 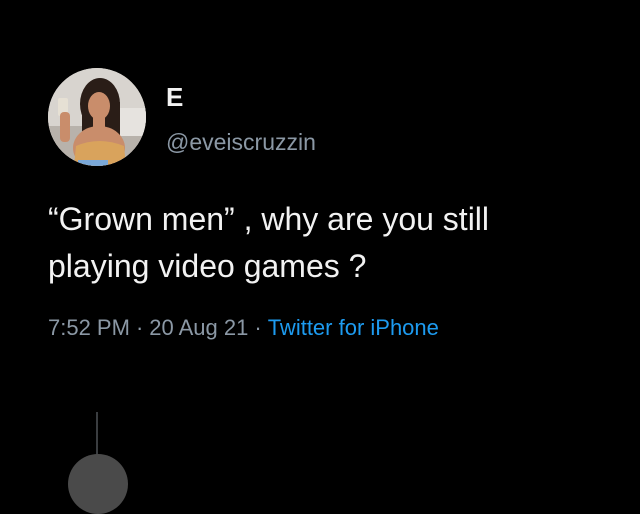 What do you see at coordinates (353, 327) in the screenshot?
I see `tweet-source-link: Twitter for iPhone` at bounding box center [353, 327].